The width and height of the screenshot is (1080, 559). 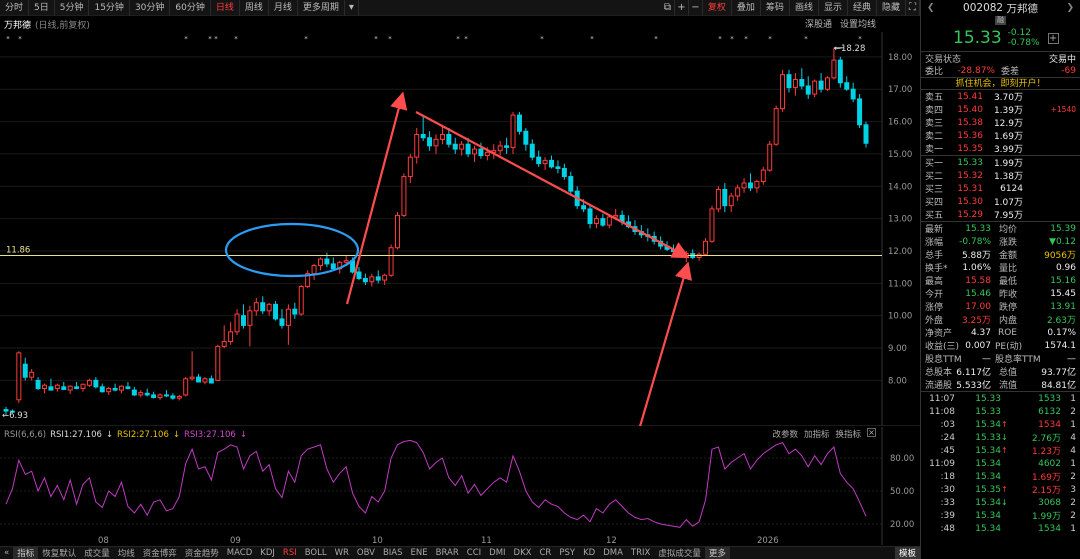 I want to click on blue-circle-annotation, so click(x=292, y=250).